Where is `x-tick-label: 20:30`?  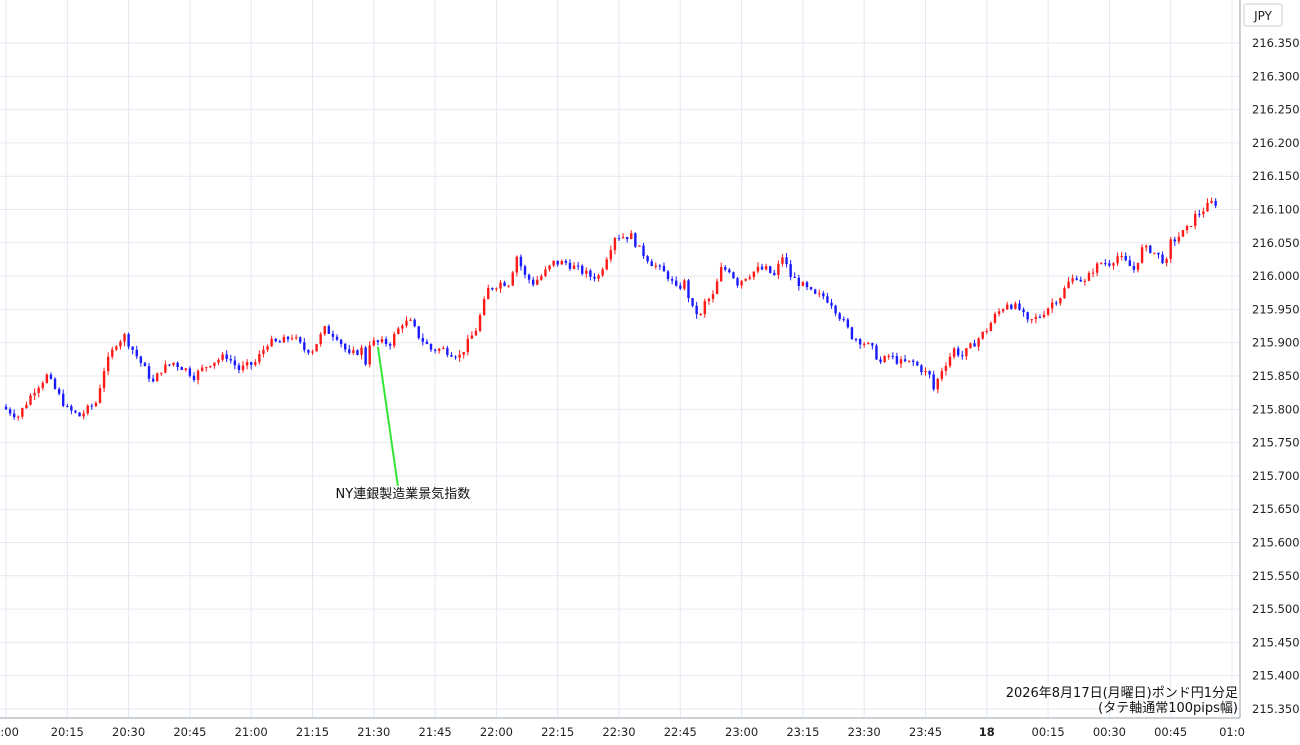
x-tick-label: 20:30 is located at coordinates (128, 732).